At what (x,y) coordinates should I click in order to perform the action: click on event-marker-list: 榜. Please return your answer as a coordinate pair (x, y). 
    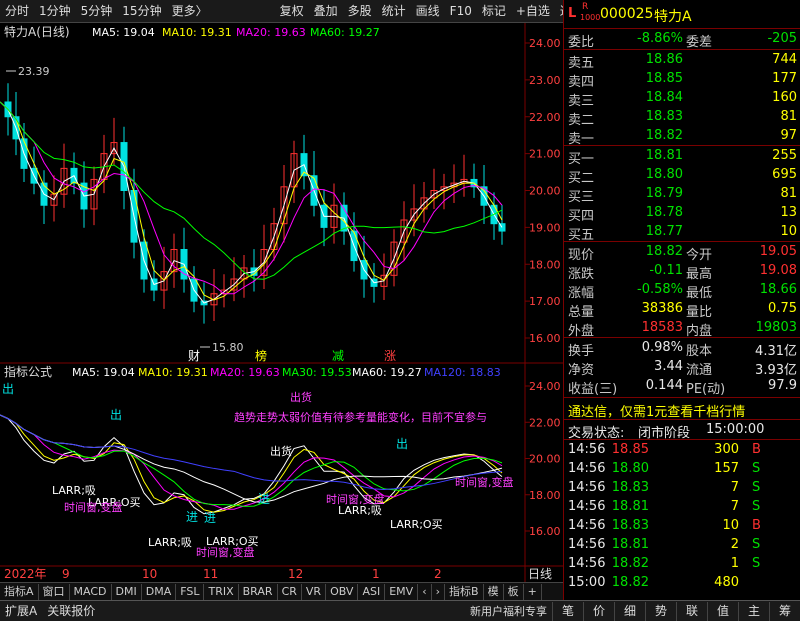
    Looking at the image, I should click on (261, 355).